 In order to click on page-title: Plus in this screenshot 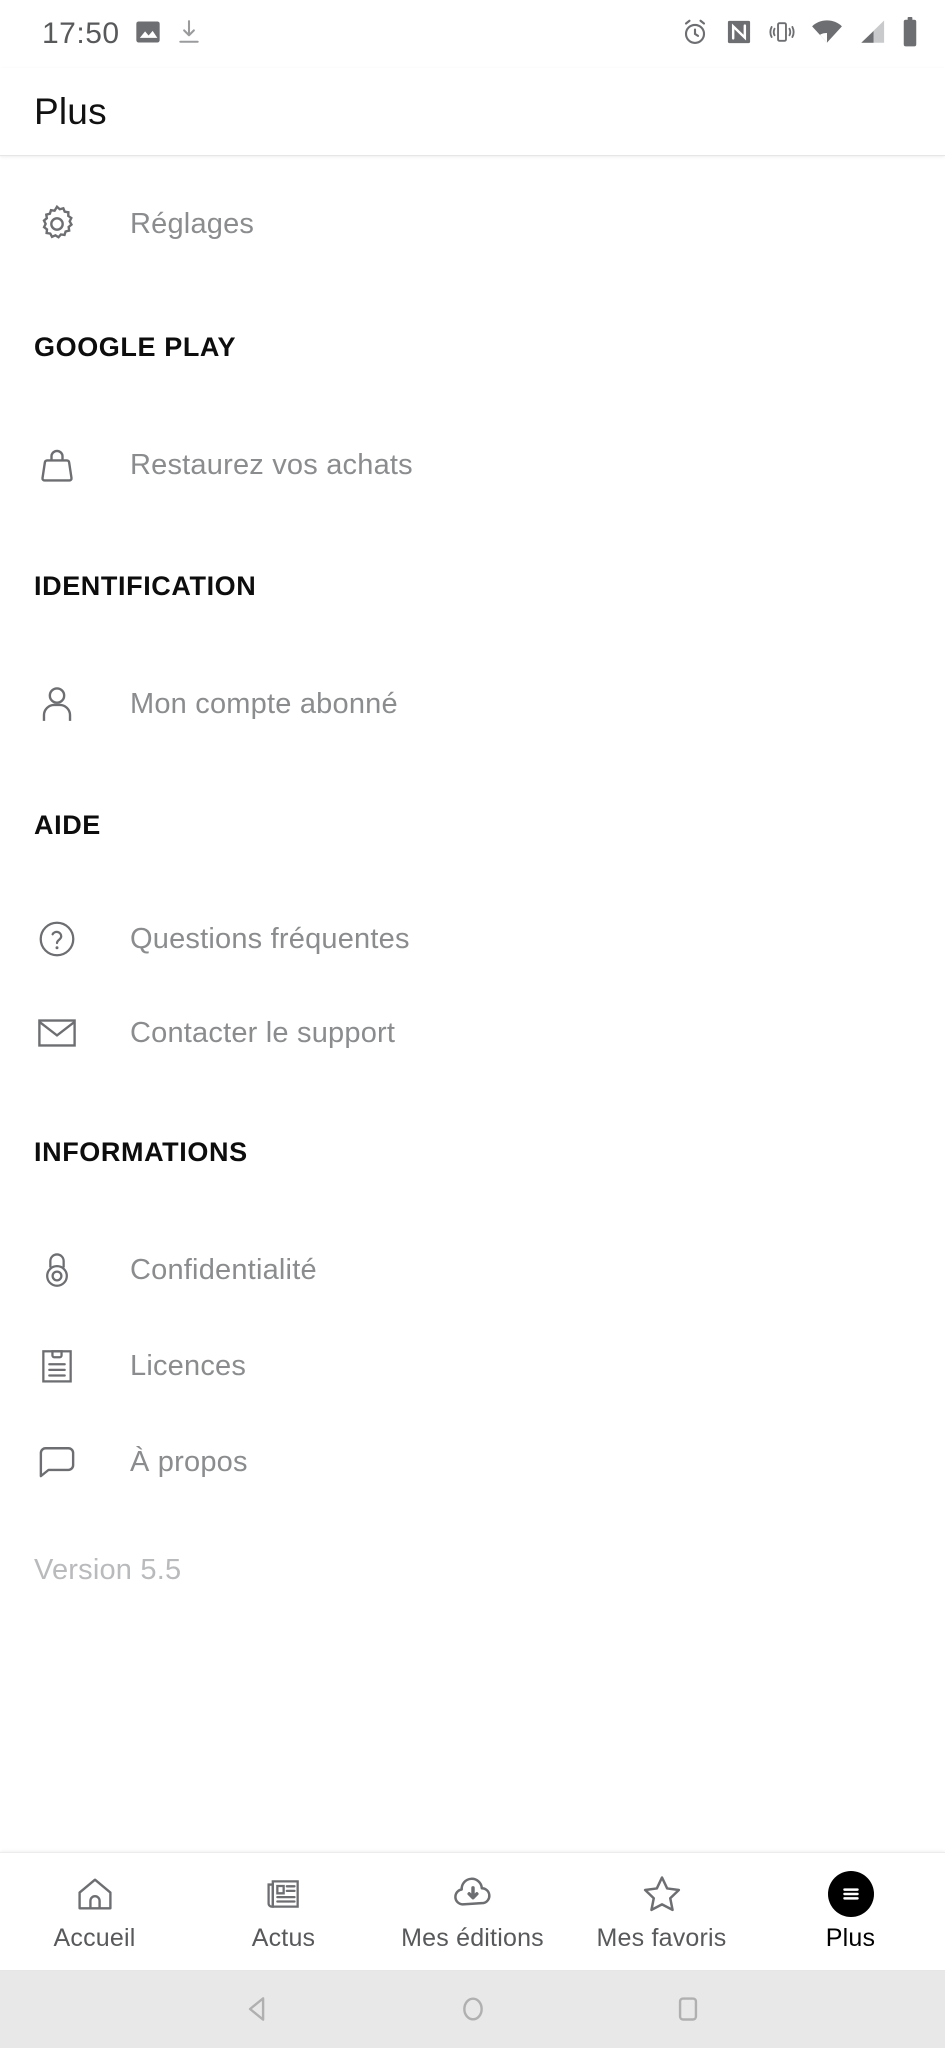, I will do `click(70, 111)`.